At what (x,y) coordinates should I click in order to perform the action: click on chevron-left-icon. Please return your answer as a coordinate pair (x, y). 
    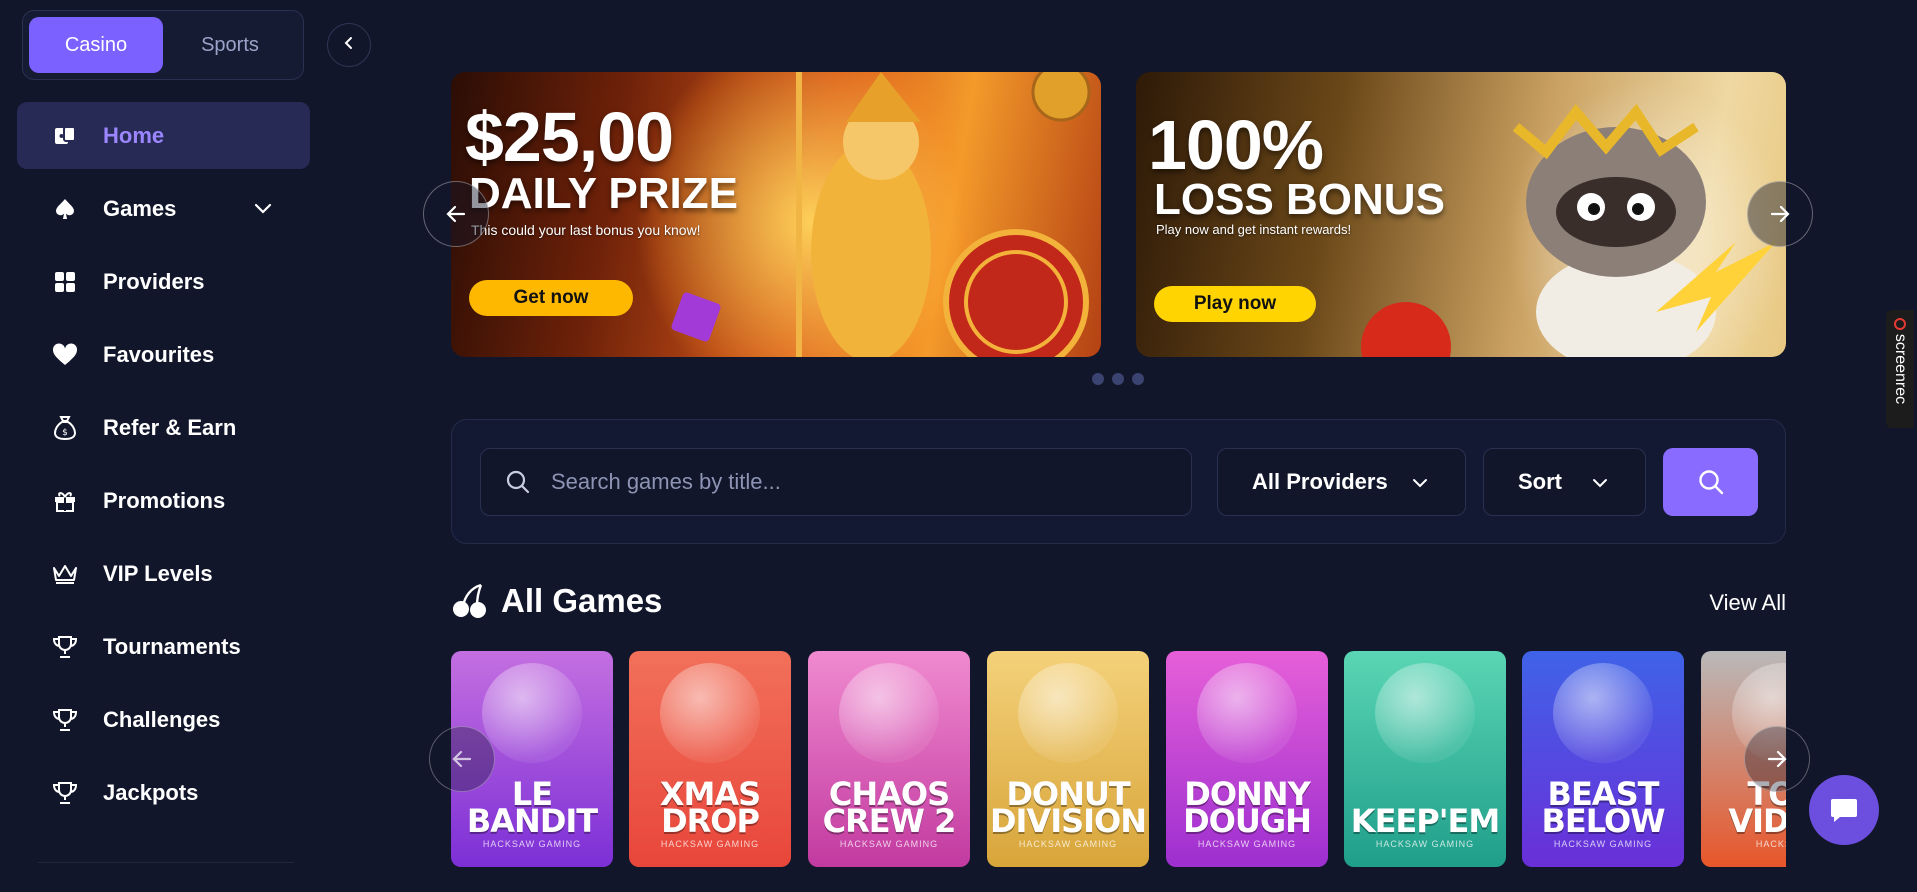
    Looking at the image, I should click on (349, 45).